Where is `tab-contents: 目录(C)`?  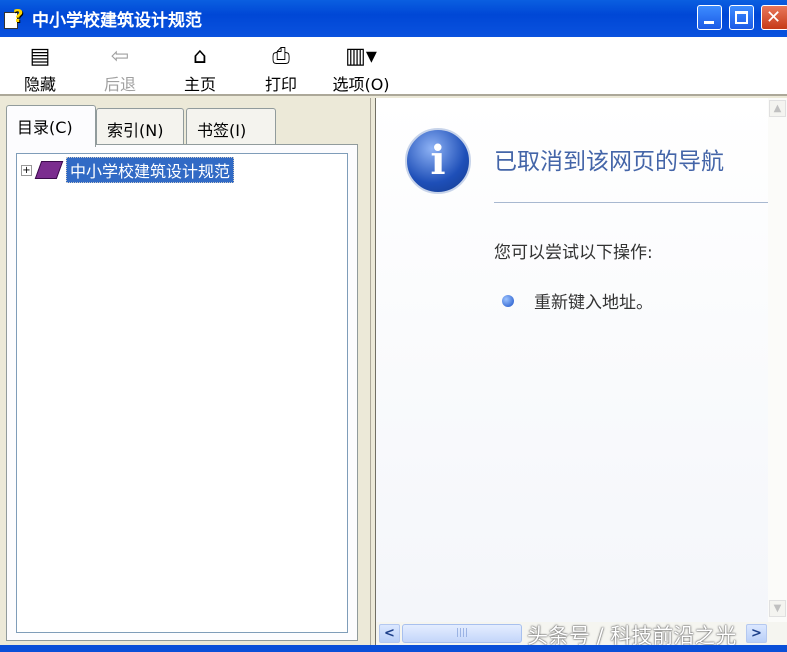
tab-contents: 目录(C) is located at coordinates (51, 126).